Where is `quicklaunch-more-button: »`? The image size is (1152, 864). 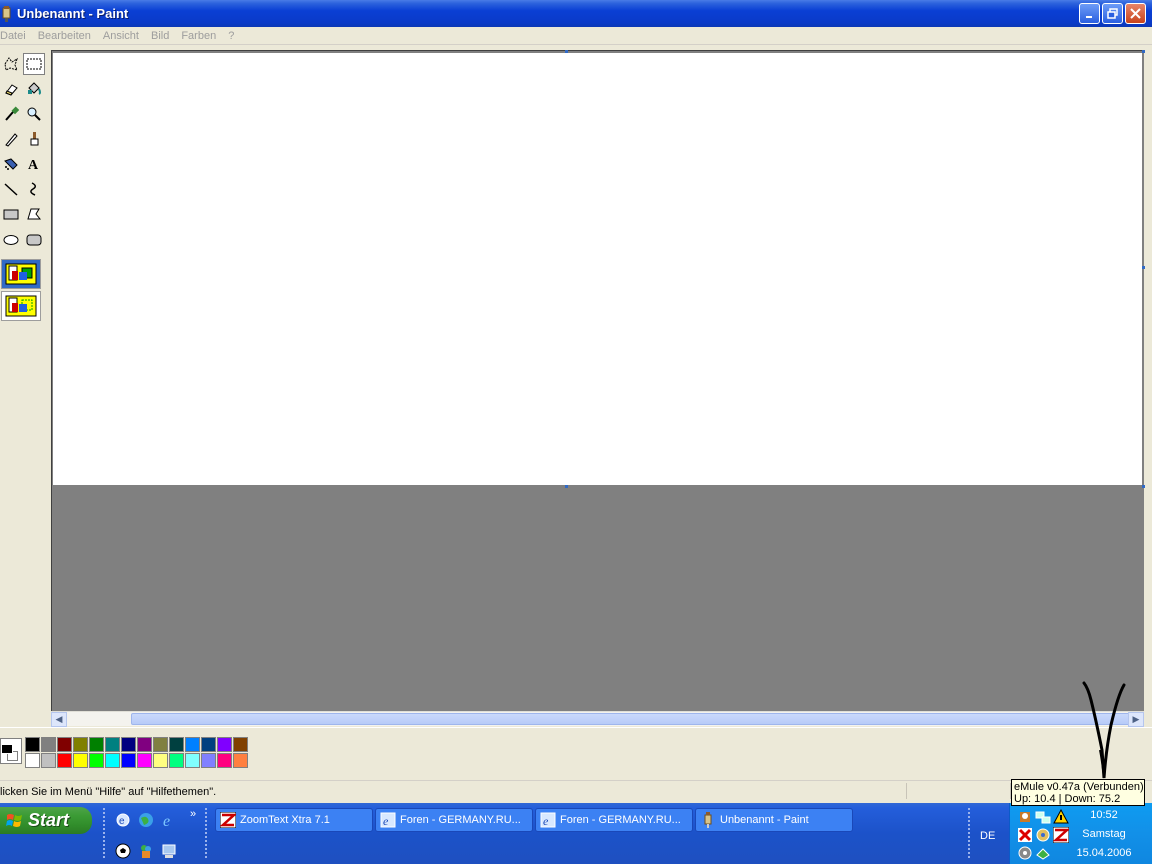
quicklaunch-more-button: » is located at coordinates (193, 814).